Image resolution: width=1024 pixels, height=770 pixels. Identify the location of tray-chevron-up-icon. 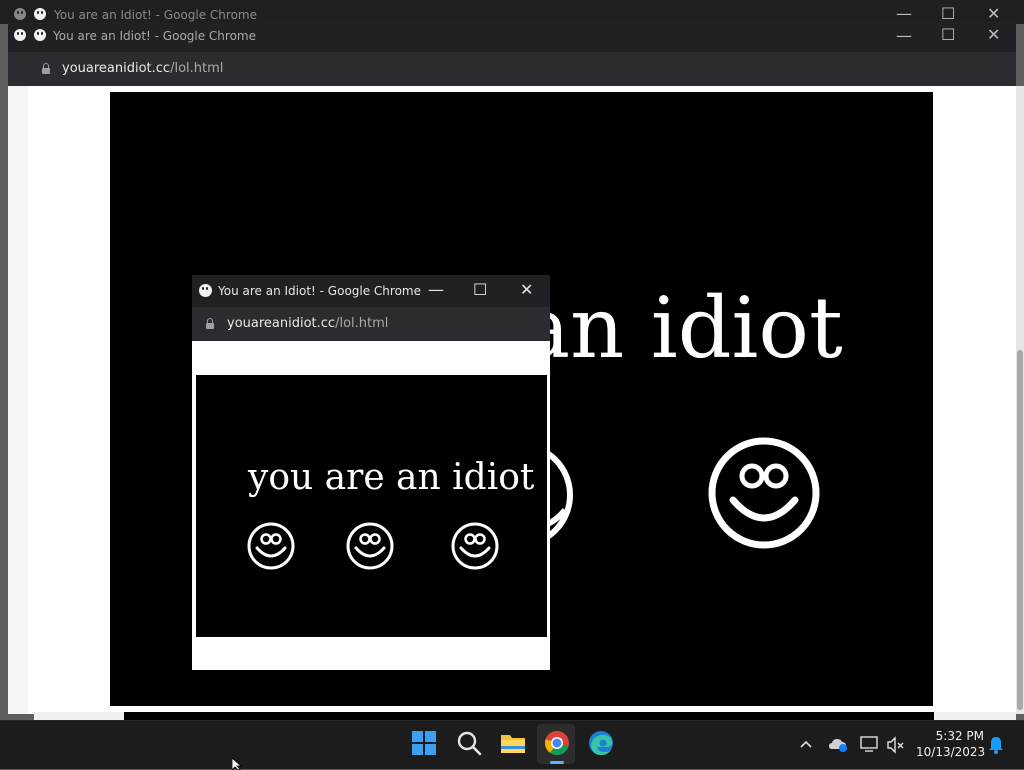
(806, 744).